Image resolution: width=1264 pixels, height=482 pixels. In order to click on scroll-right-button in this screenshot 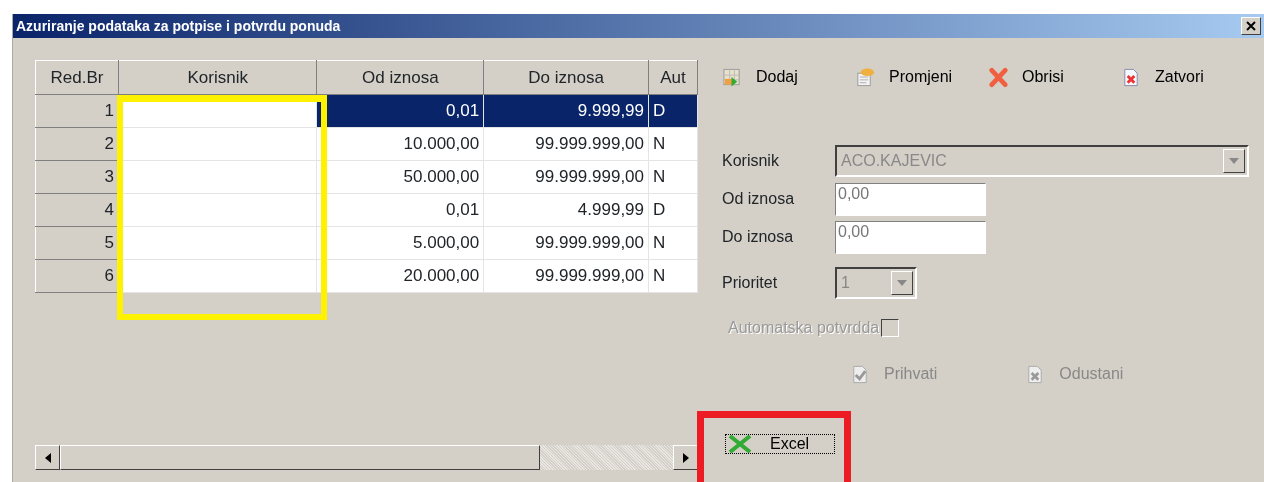, I will do `click(685, 457)`.